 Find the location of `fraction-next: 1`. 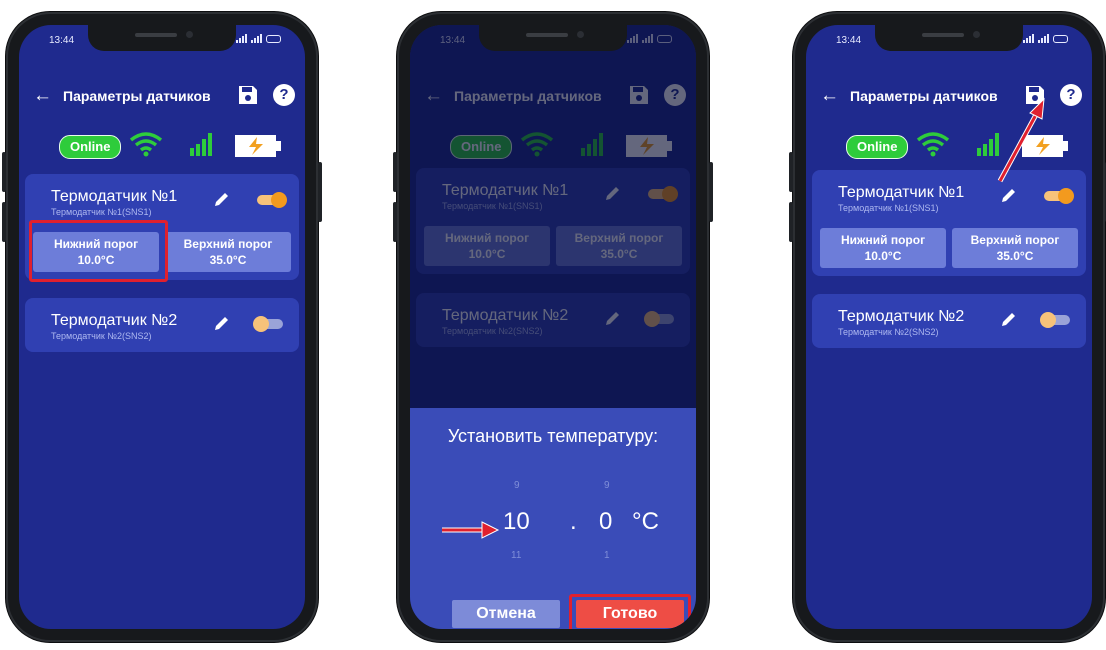

fraction-next: 1 is located at coordinates (607, 555).